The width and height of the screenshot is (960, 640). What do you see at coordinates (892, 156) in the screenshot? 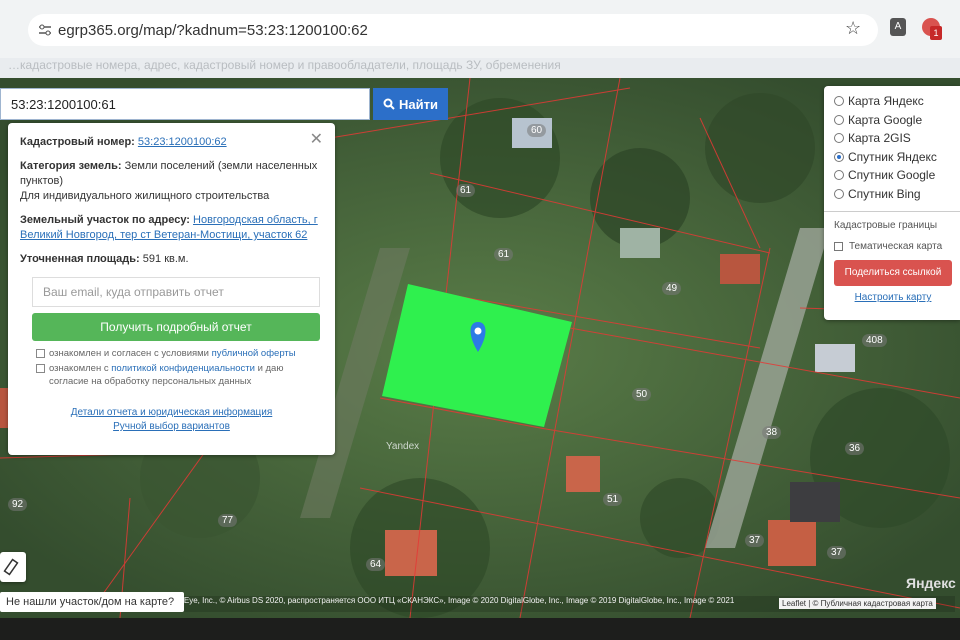
I see `layer-option-label: Спутник Яндекс` at bounding box center [892, 156].